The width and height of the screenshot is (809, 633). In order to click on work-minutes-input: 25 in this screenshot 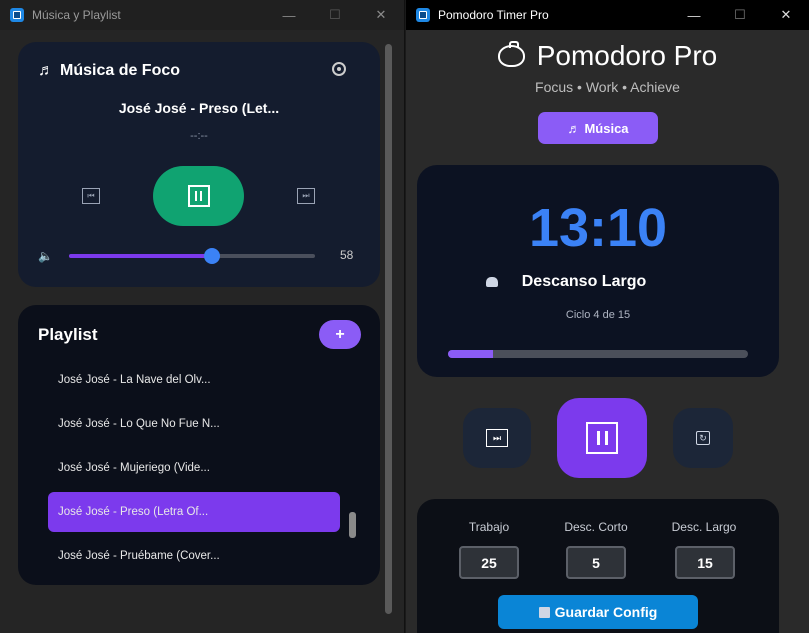, I will do `click(489, 562)`.